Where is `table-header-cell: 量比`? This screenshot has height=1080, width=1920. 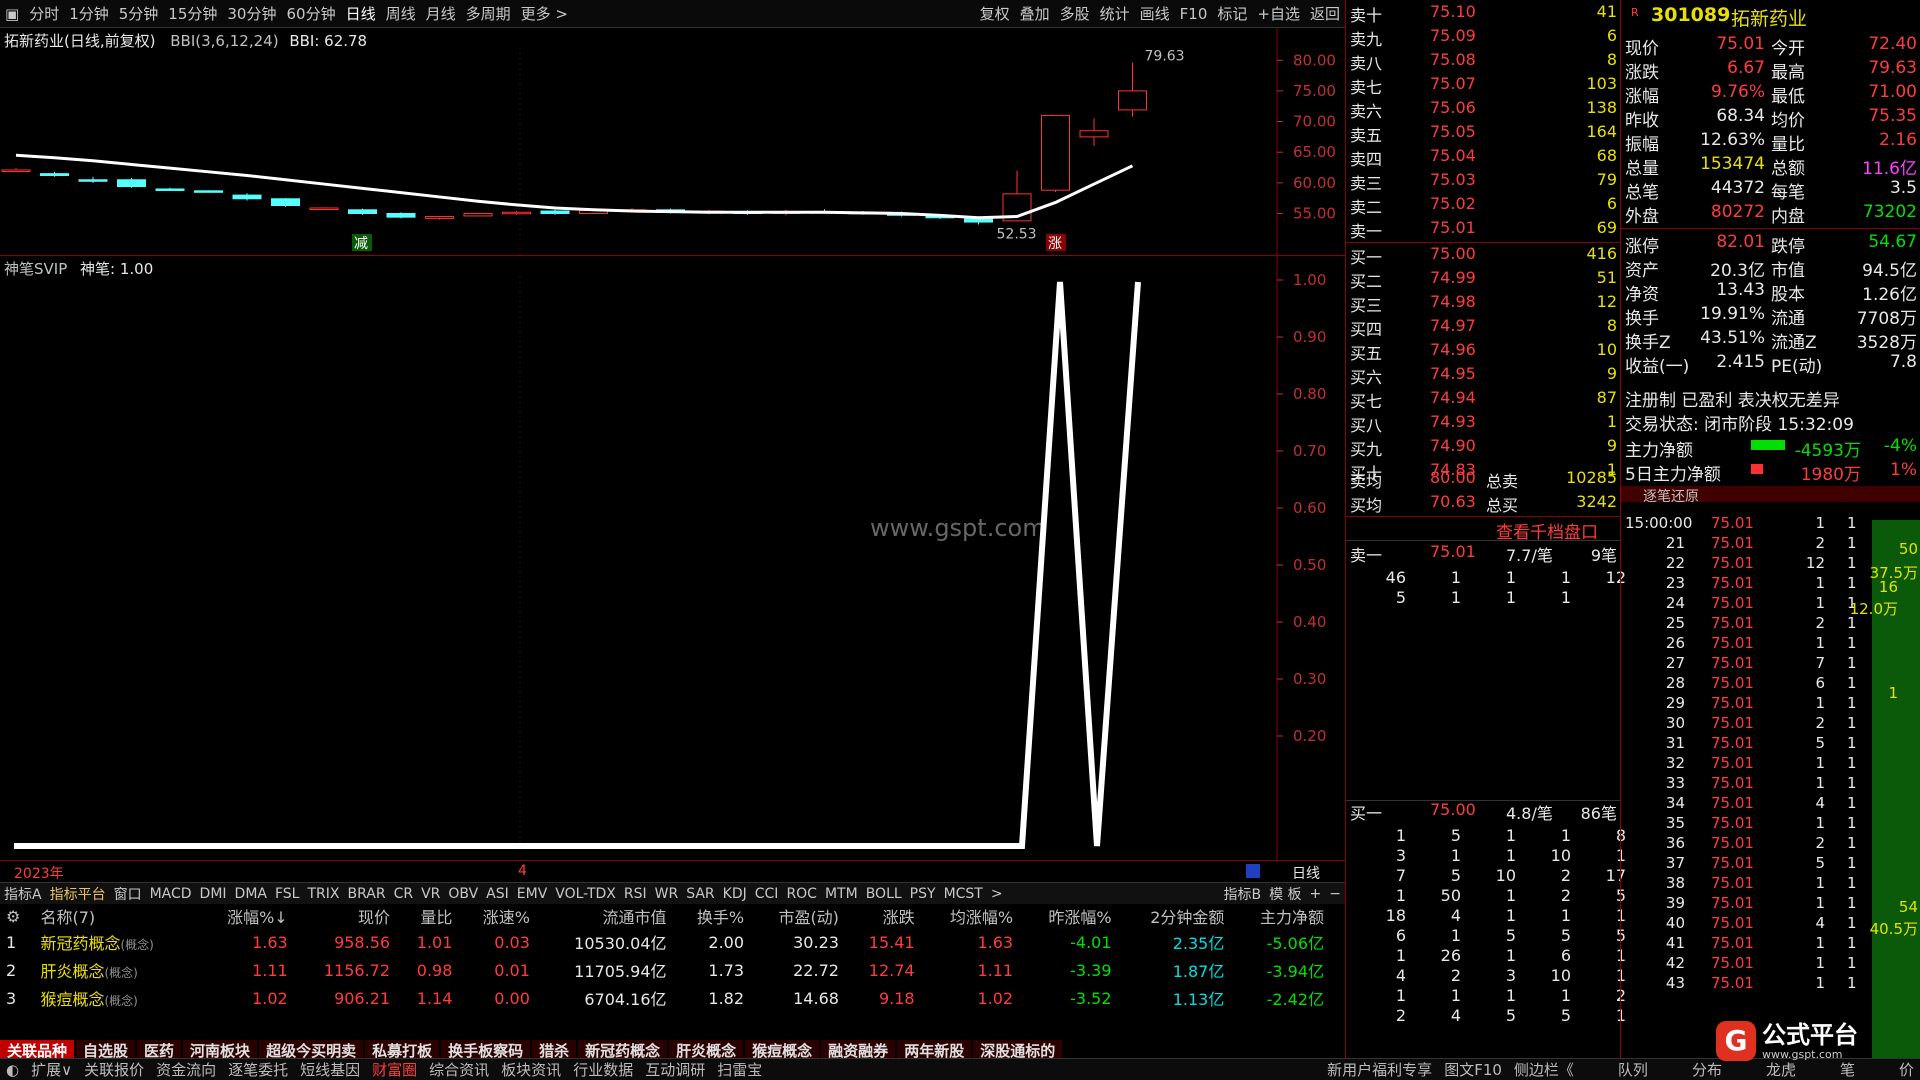
table-header-cell: 量比 is located at coordinates (427, 916).